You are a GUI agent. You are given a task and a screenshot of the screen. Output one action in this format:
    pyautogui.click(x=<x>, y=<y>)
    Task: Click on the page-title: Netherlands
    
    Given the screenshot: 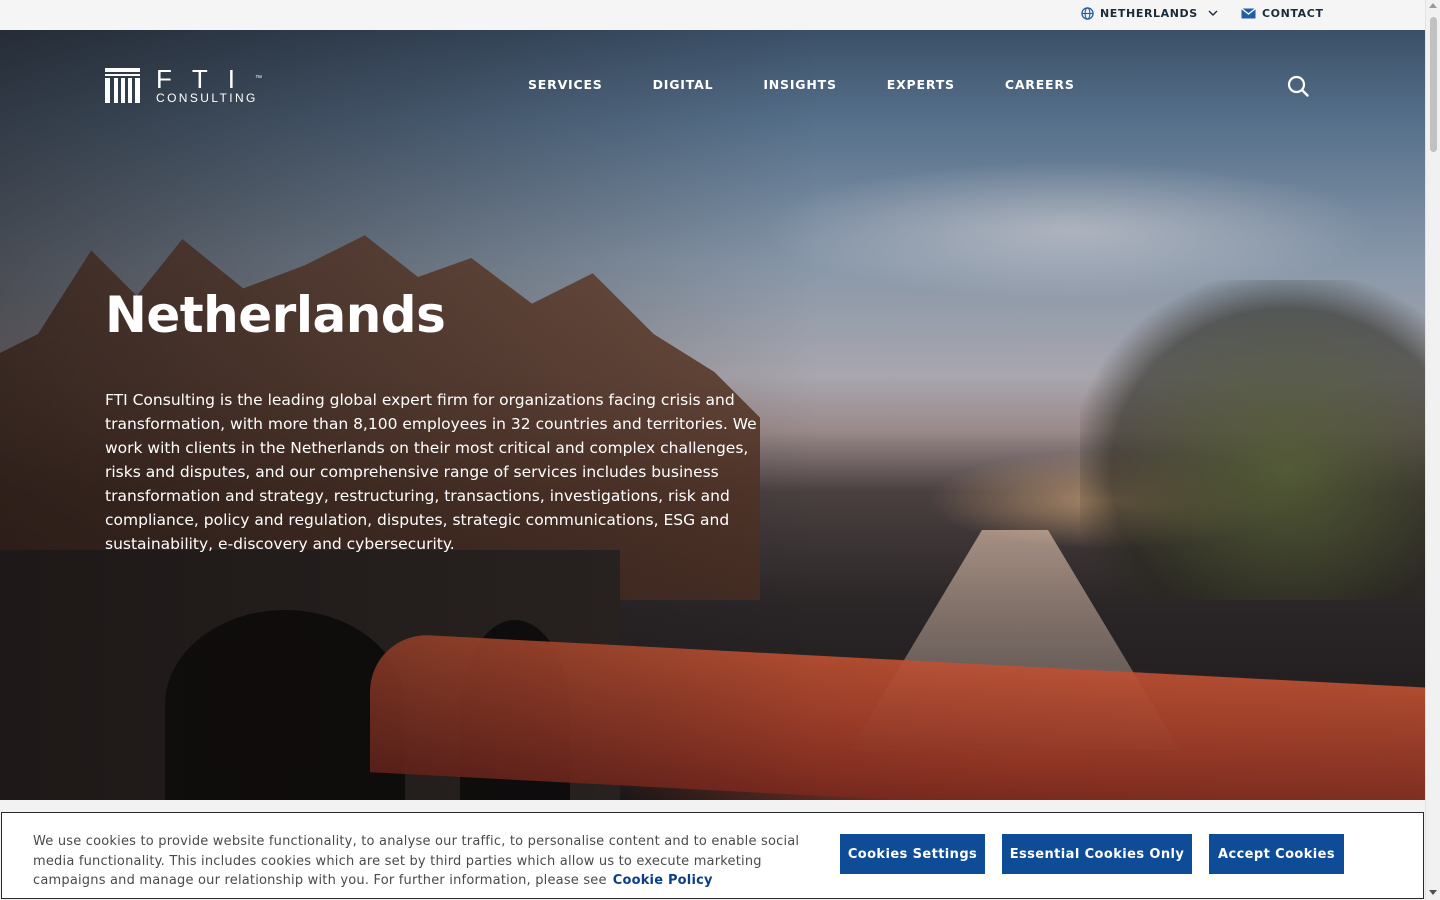 What is the action you would take?
    pyautogui.click(x=275, y=315)
    